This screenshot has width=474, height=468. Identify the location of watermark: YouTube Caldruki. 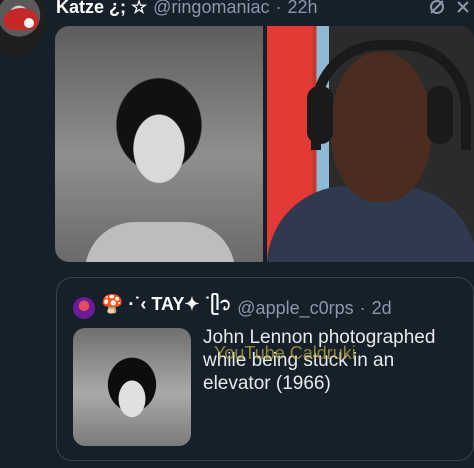
(285, 353).